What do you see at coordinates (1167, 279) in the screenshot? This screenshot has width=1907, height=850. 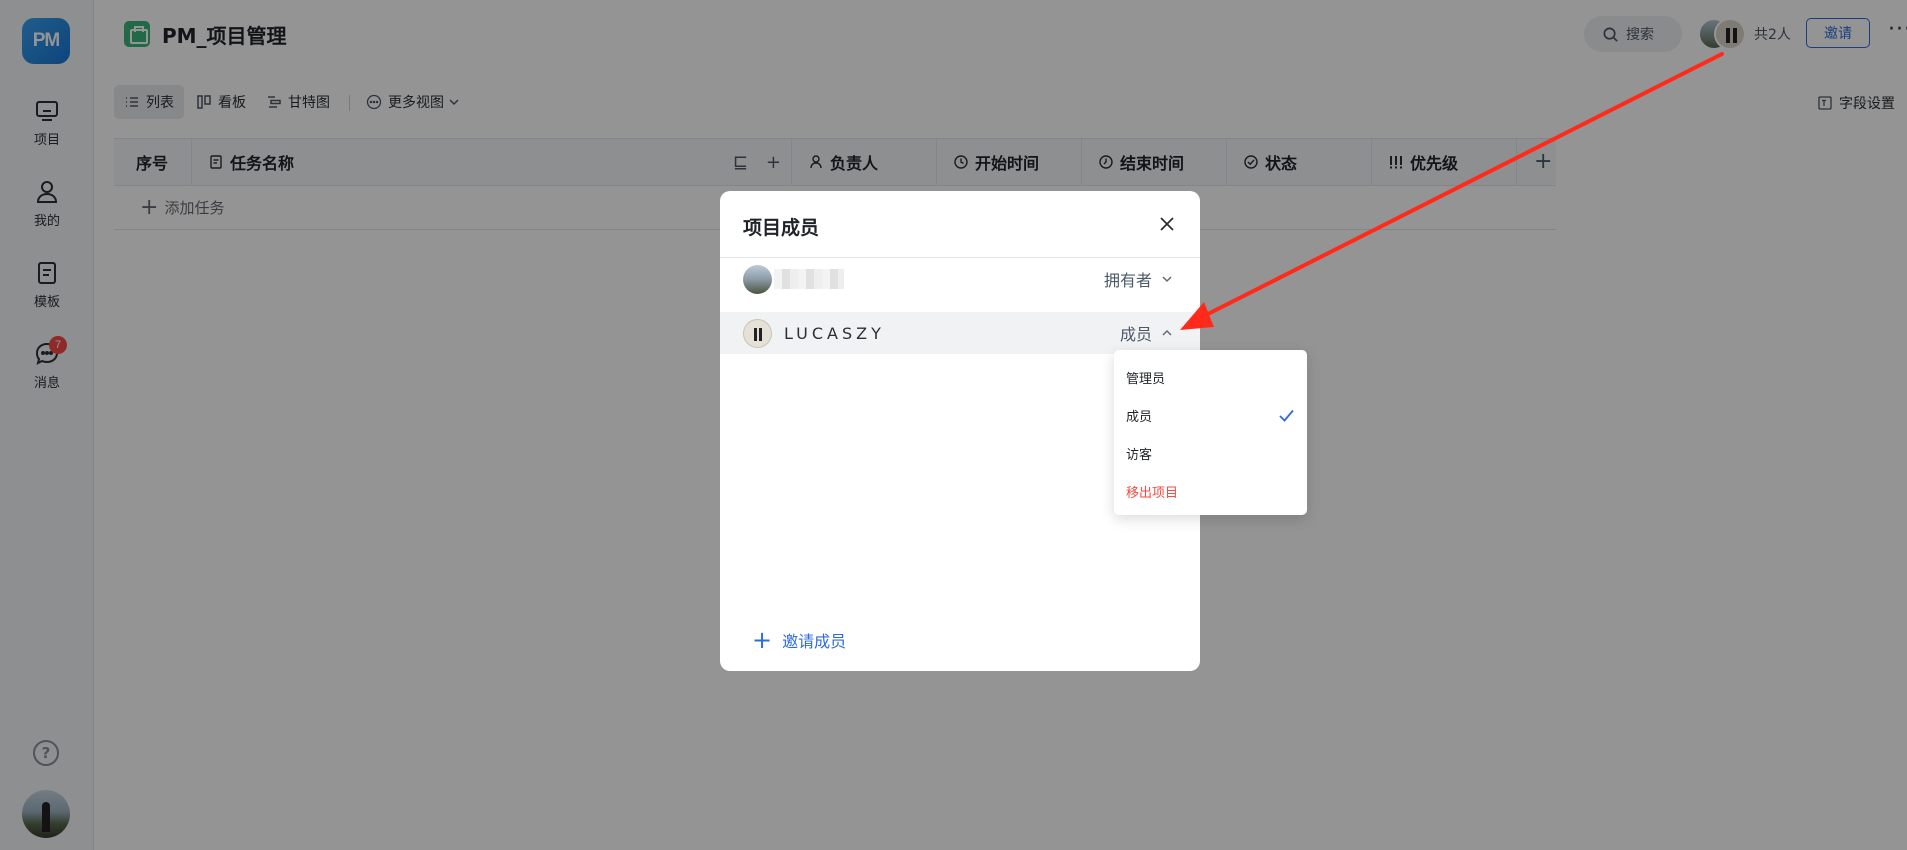 I see `chevron-down-icon` at bounding box center [1167, 279].